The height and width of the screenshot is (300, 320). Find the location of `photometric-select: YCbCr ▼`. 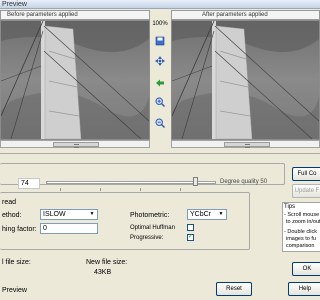

photometric-select: YCbCr ▼ is located at coordinates (207, 214).